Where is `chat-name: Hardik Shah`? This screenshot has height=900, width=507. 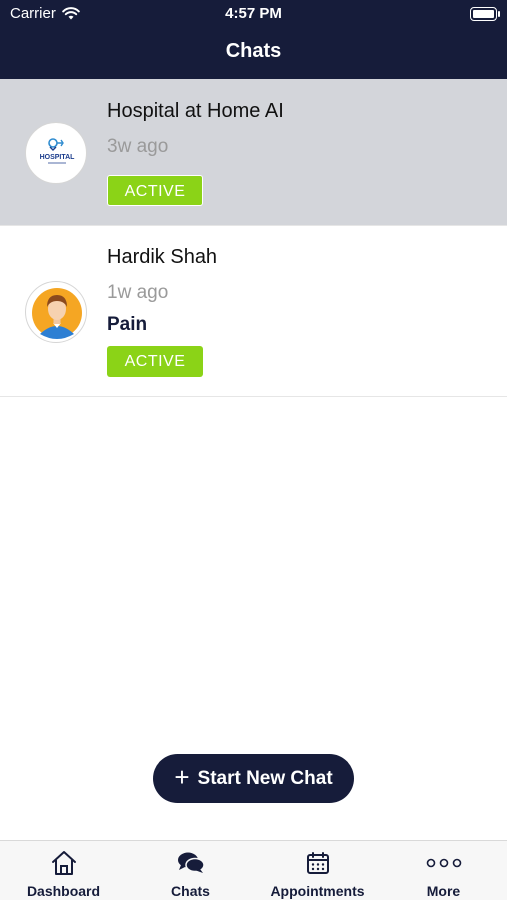
chat-name: Hardik Shah is located at coordinates (162, 257).